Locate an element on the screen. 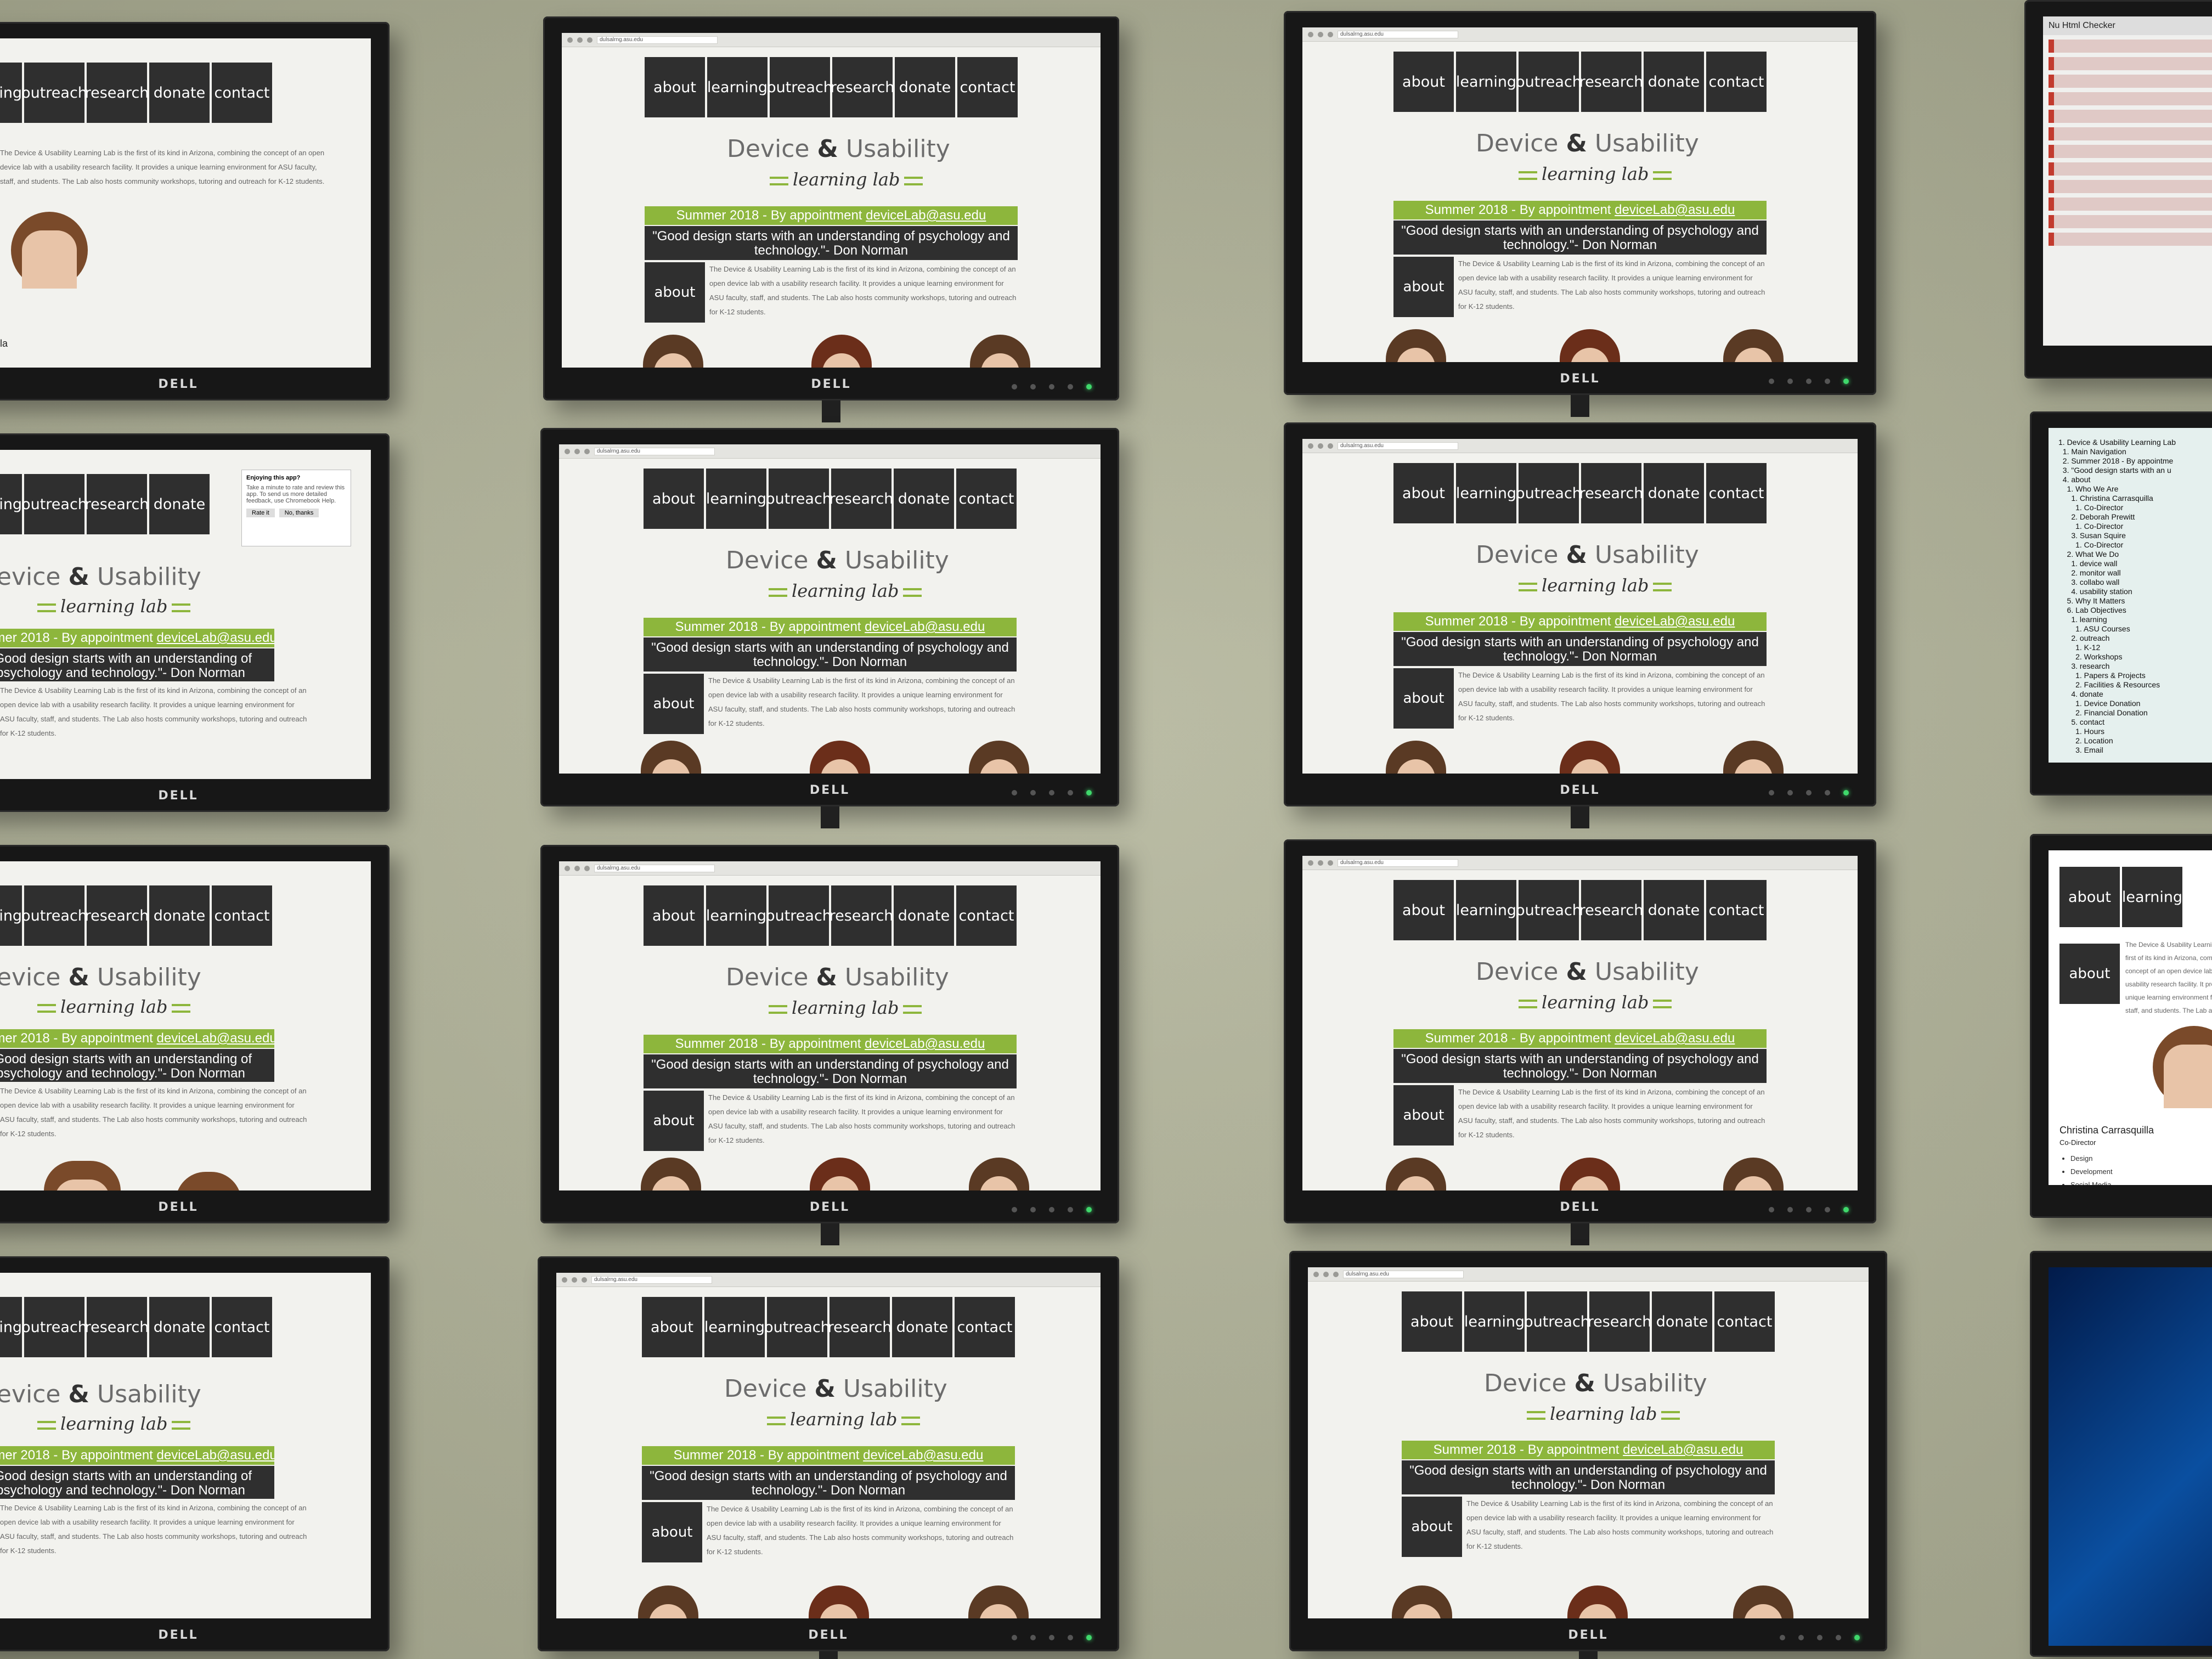 This screenshot has width=2212, height=1659. no-thanks-button: No, thanks is located at coordinates (299, 513).